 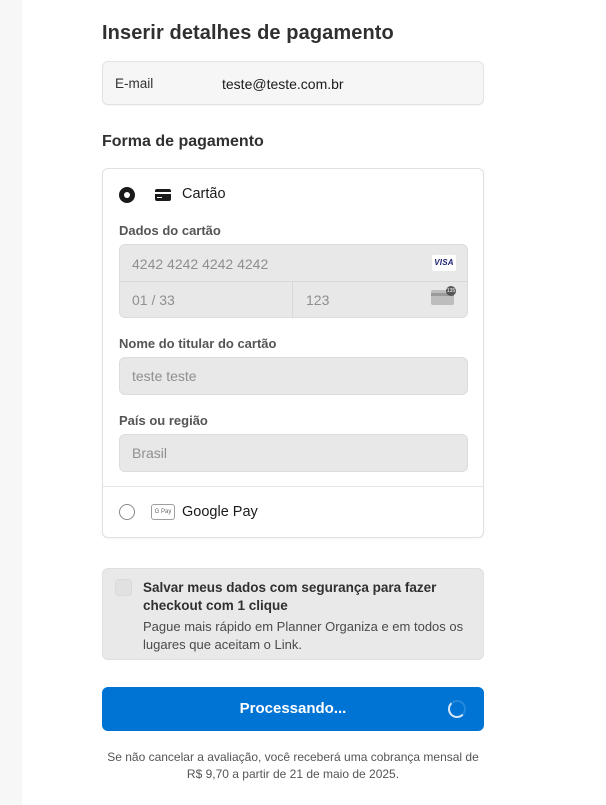 I want to click on cardholder-name-input: teste teste, so click(x=293, y=376).